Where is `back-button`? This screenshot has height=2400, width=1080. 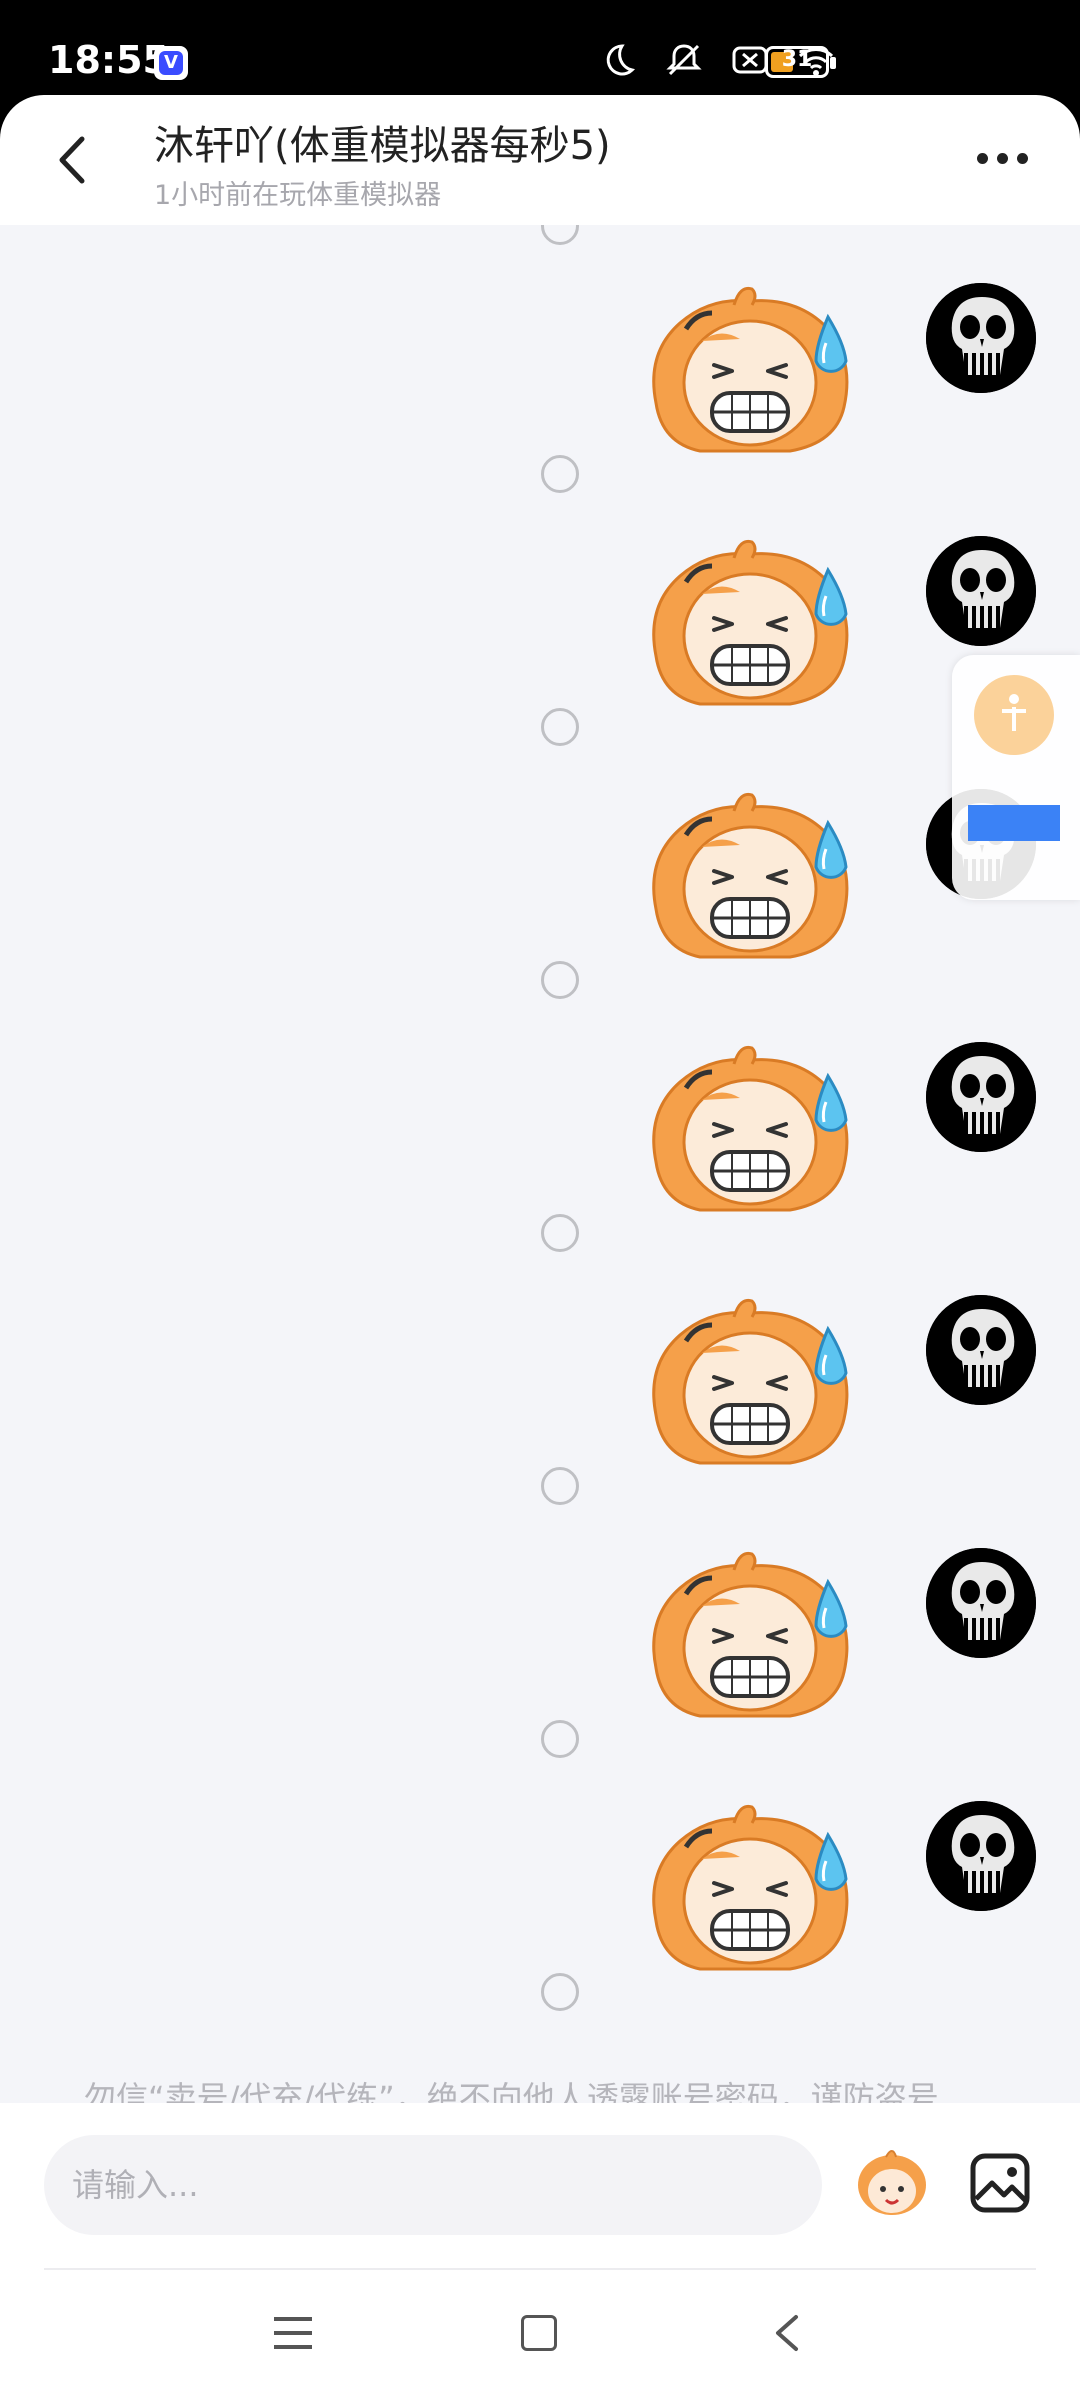
back-button is located at coordinates (72, 160).